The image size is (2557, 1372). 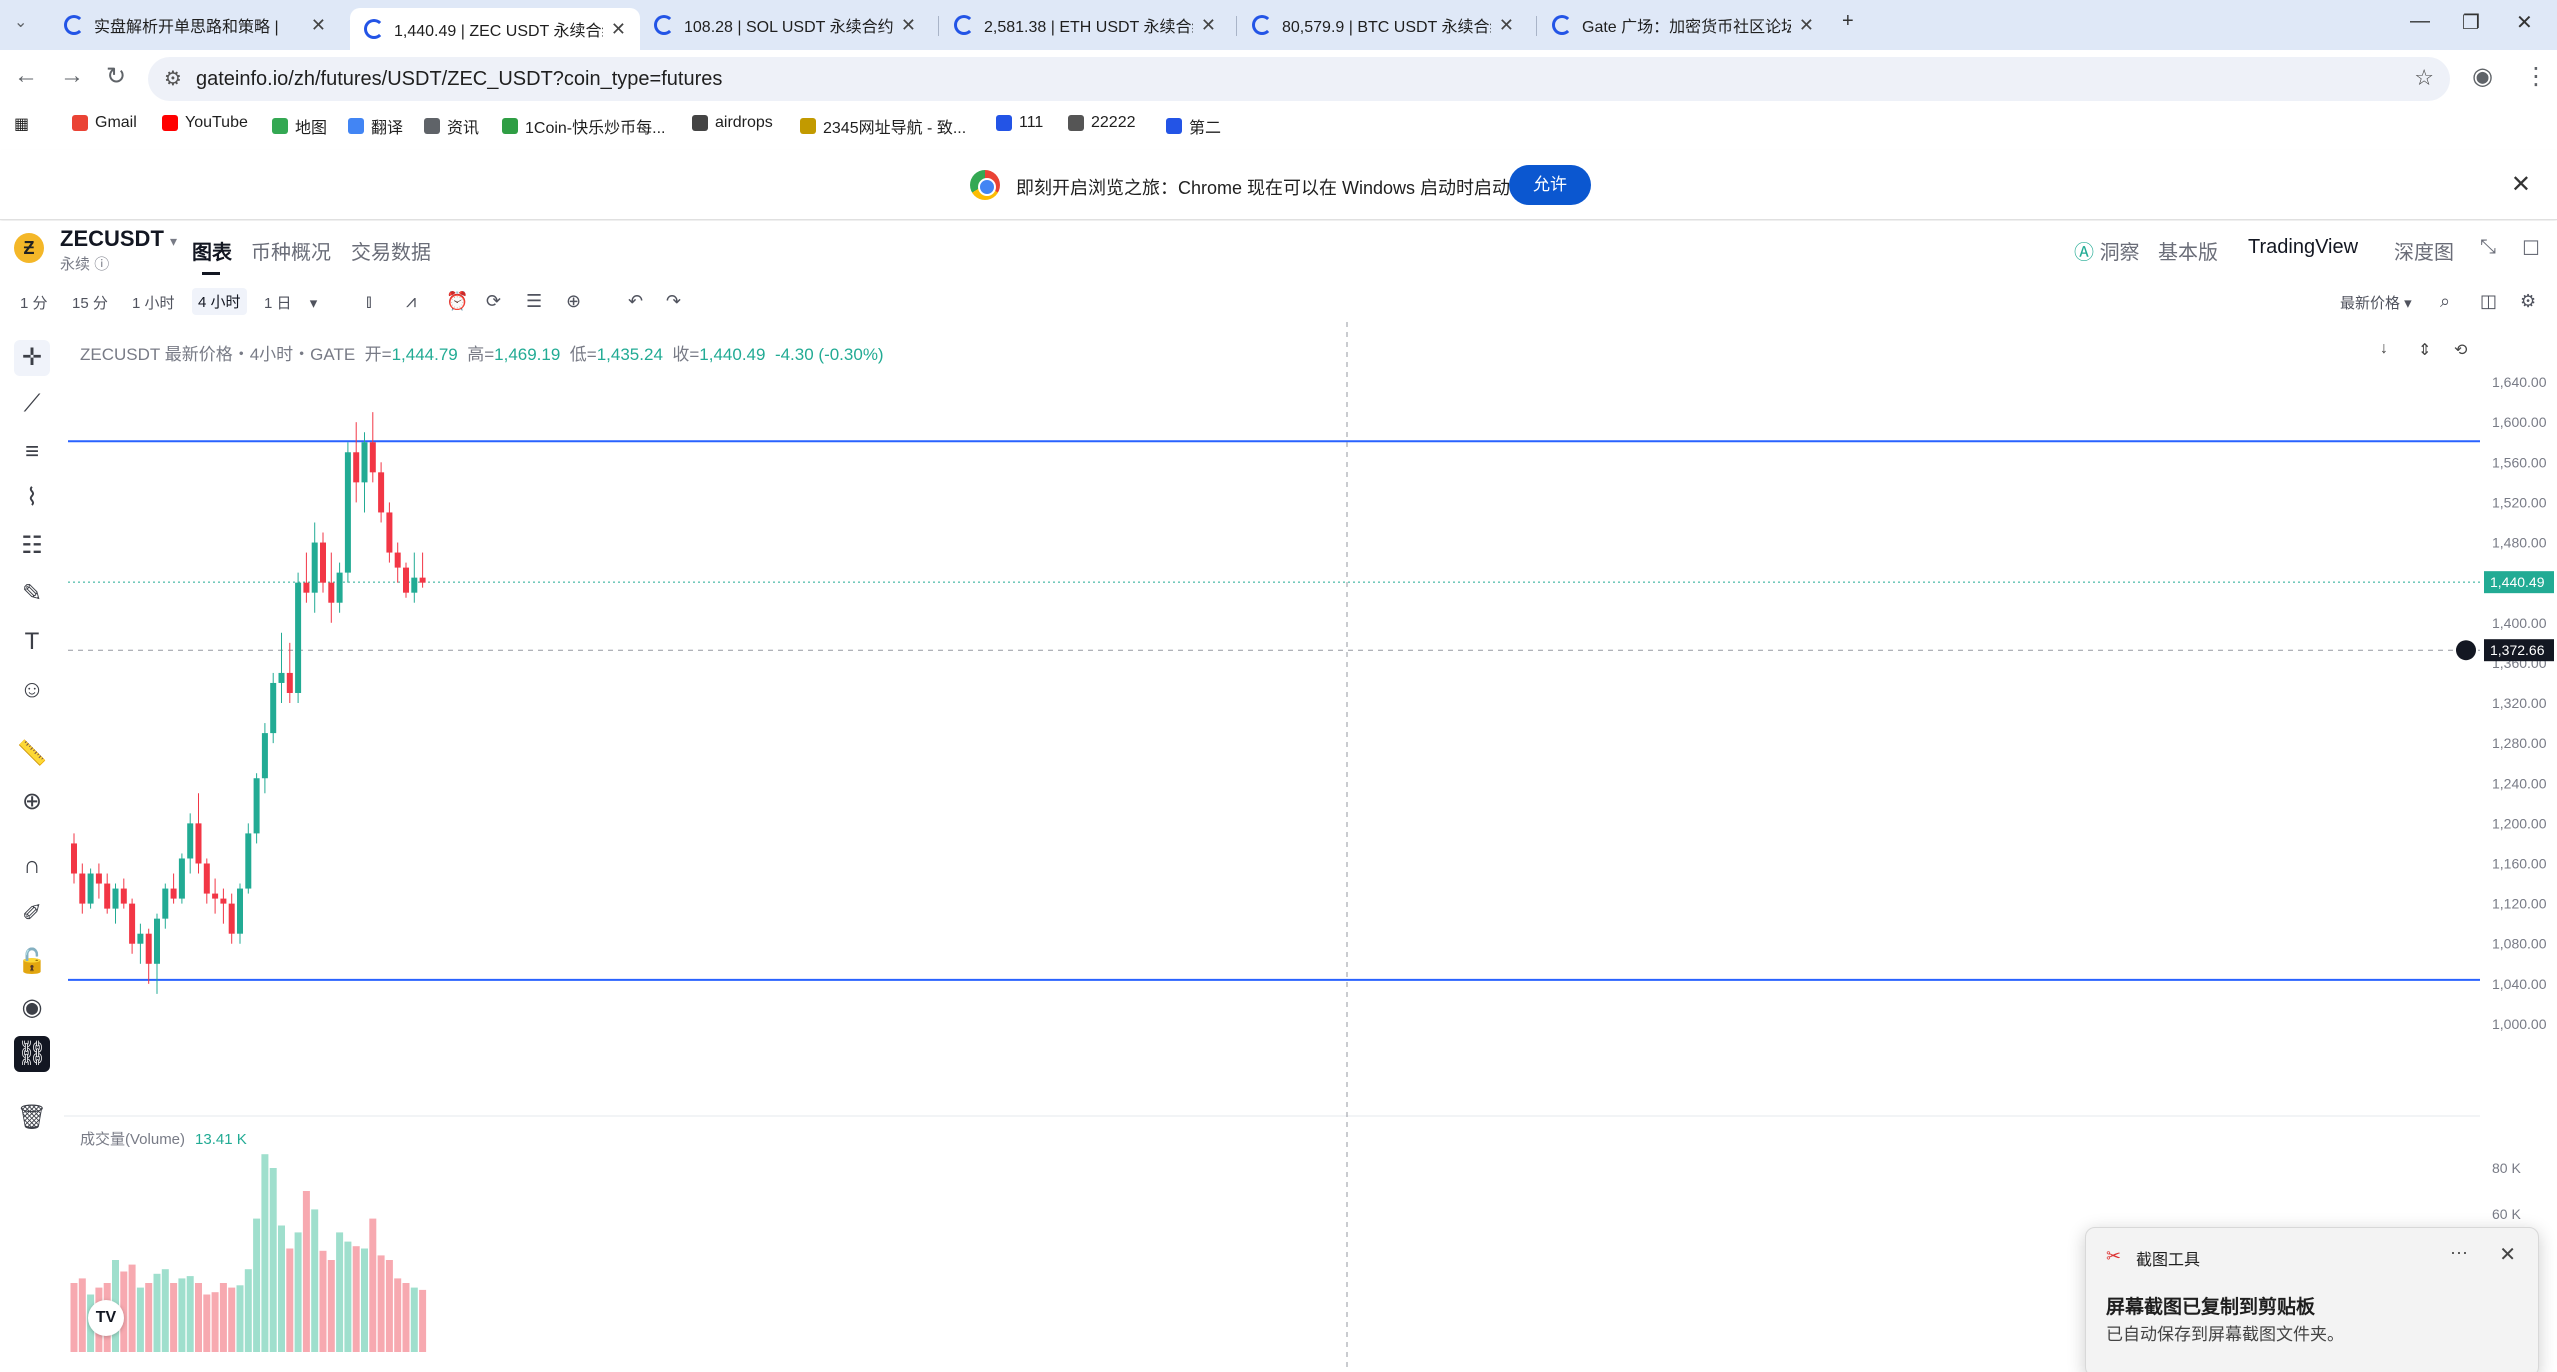 I want to click on tab-search-icon: ⌄, so click(x=20, y=22).